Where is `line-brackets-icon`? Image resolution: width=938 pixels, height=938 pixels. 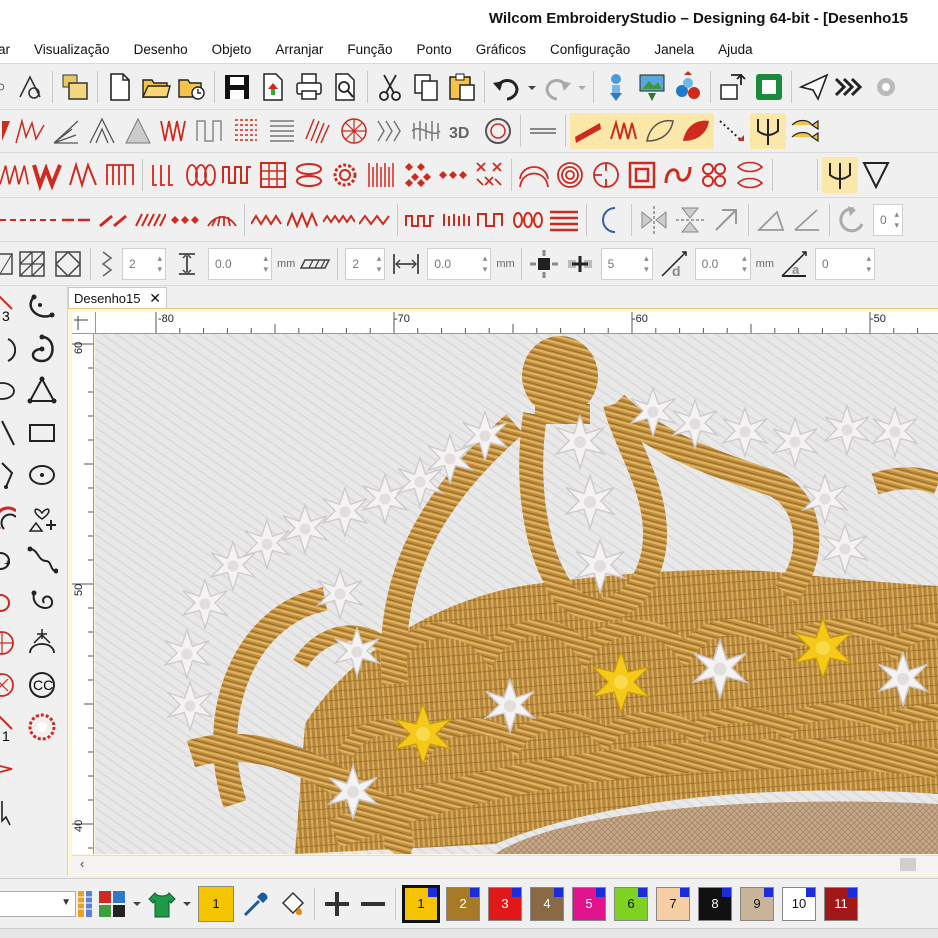 line-brackets-icon is located at coordinates (492, 220).